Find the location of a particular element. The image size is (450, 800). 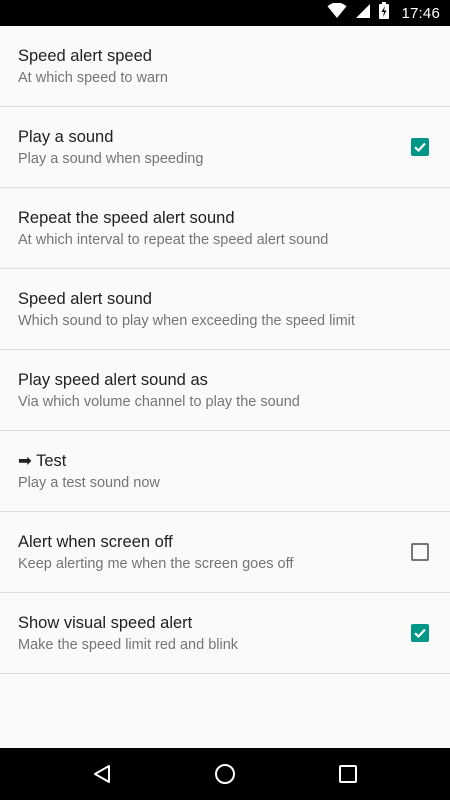

screen-off-checkbox is located at coordinates (420, 552).